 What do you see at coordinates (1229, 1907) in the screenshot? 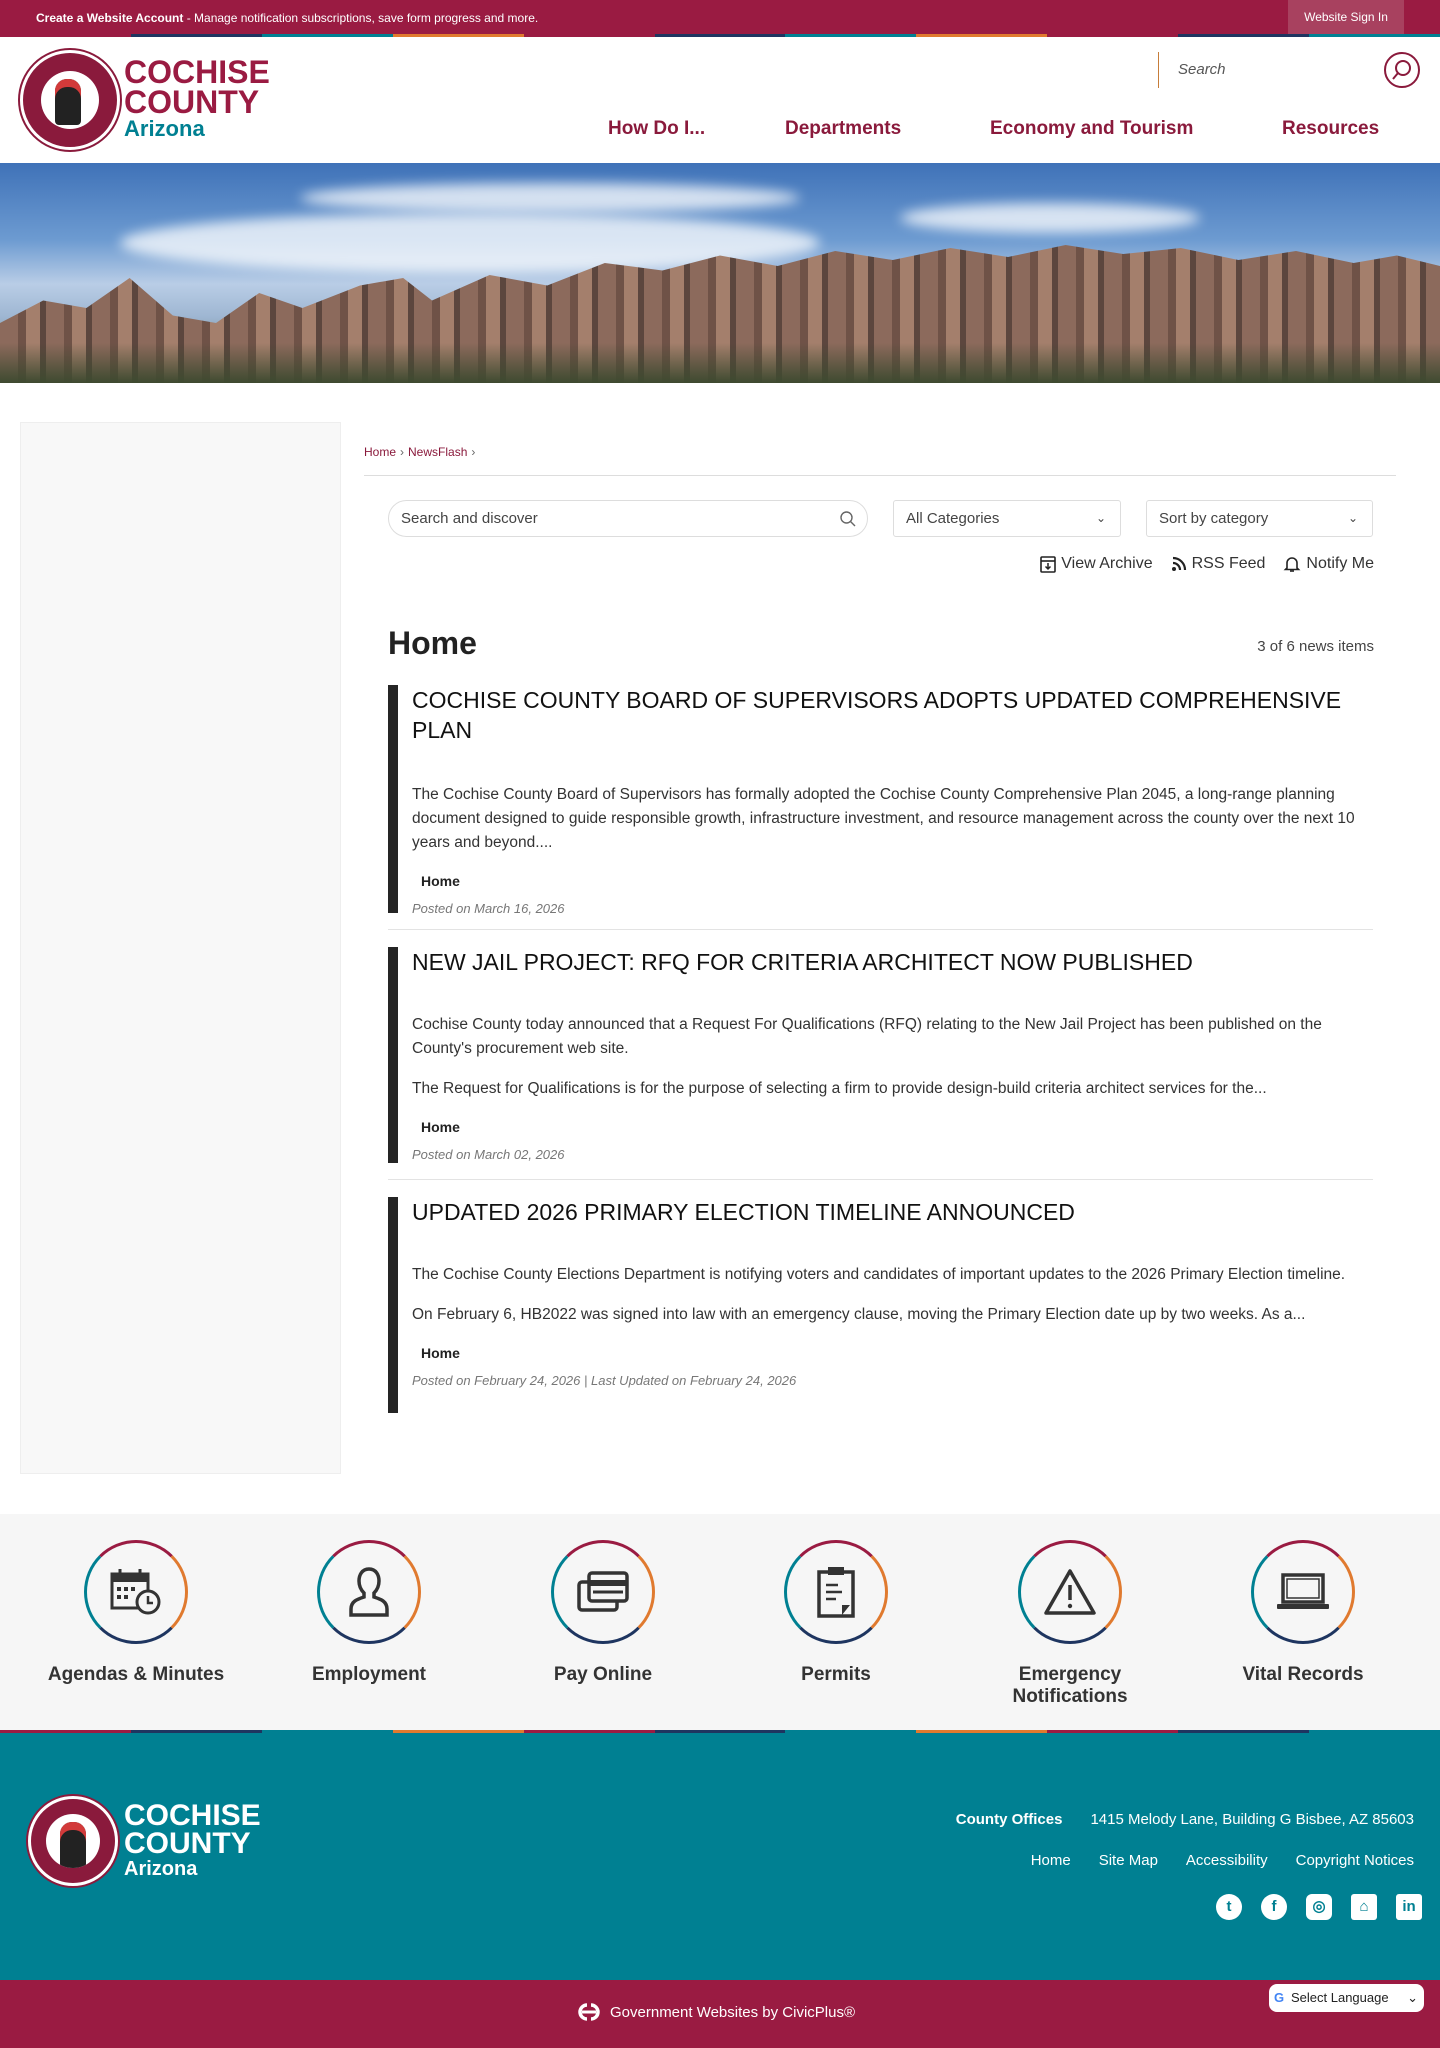
I see `twitter-icon: t` at bounding box center [1229, 1907].